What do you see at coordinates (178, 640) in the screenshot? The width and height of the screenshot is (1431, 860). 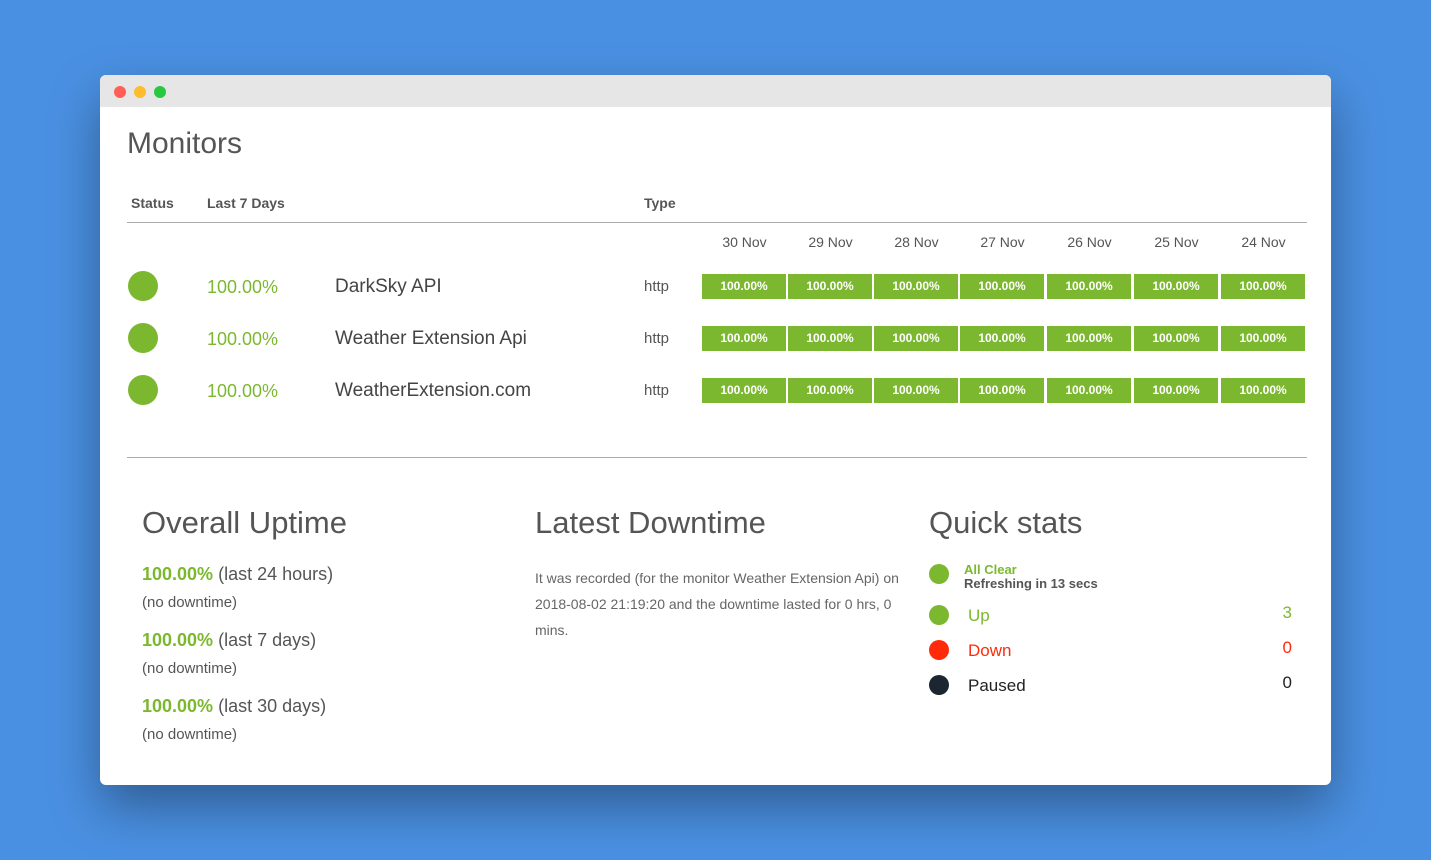 I see `uptime-7d-percentage: 100.00%` at bounding box center [178, 640].